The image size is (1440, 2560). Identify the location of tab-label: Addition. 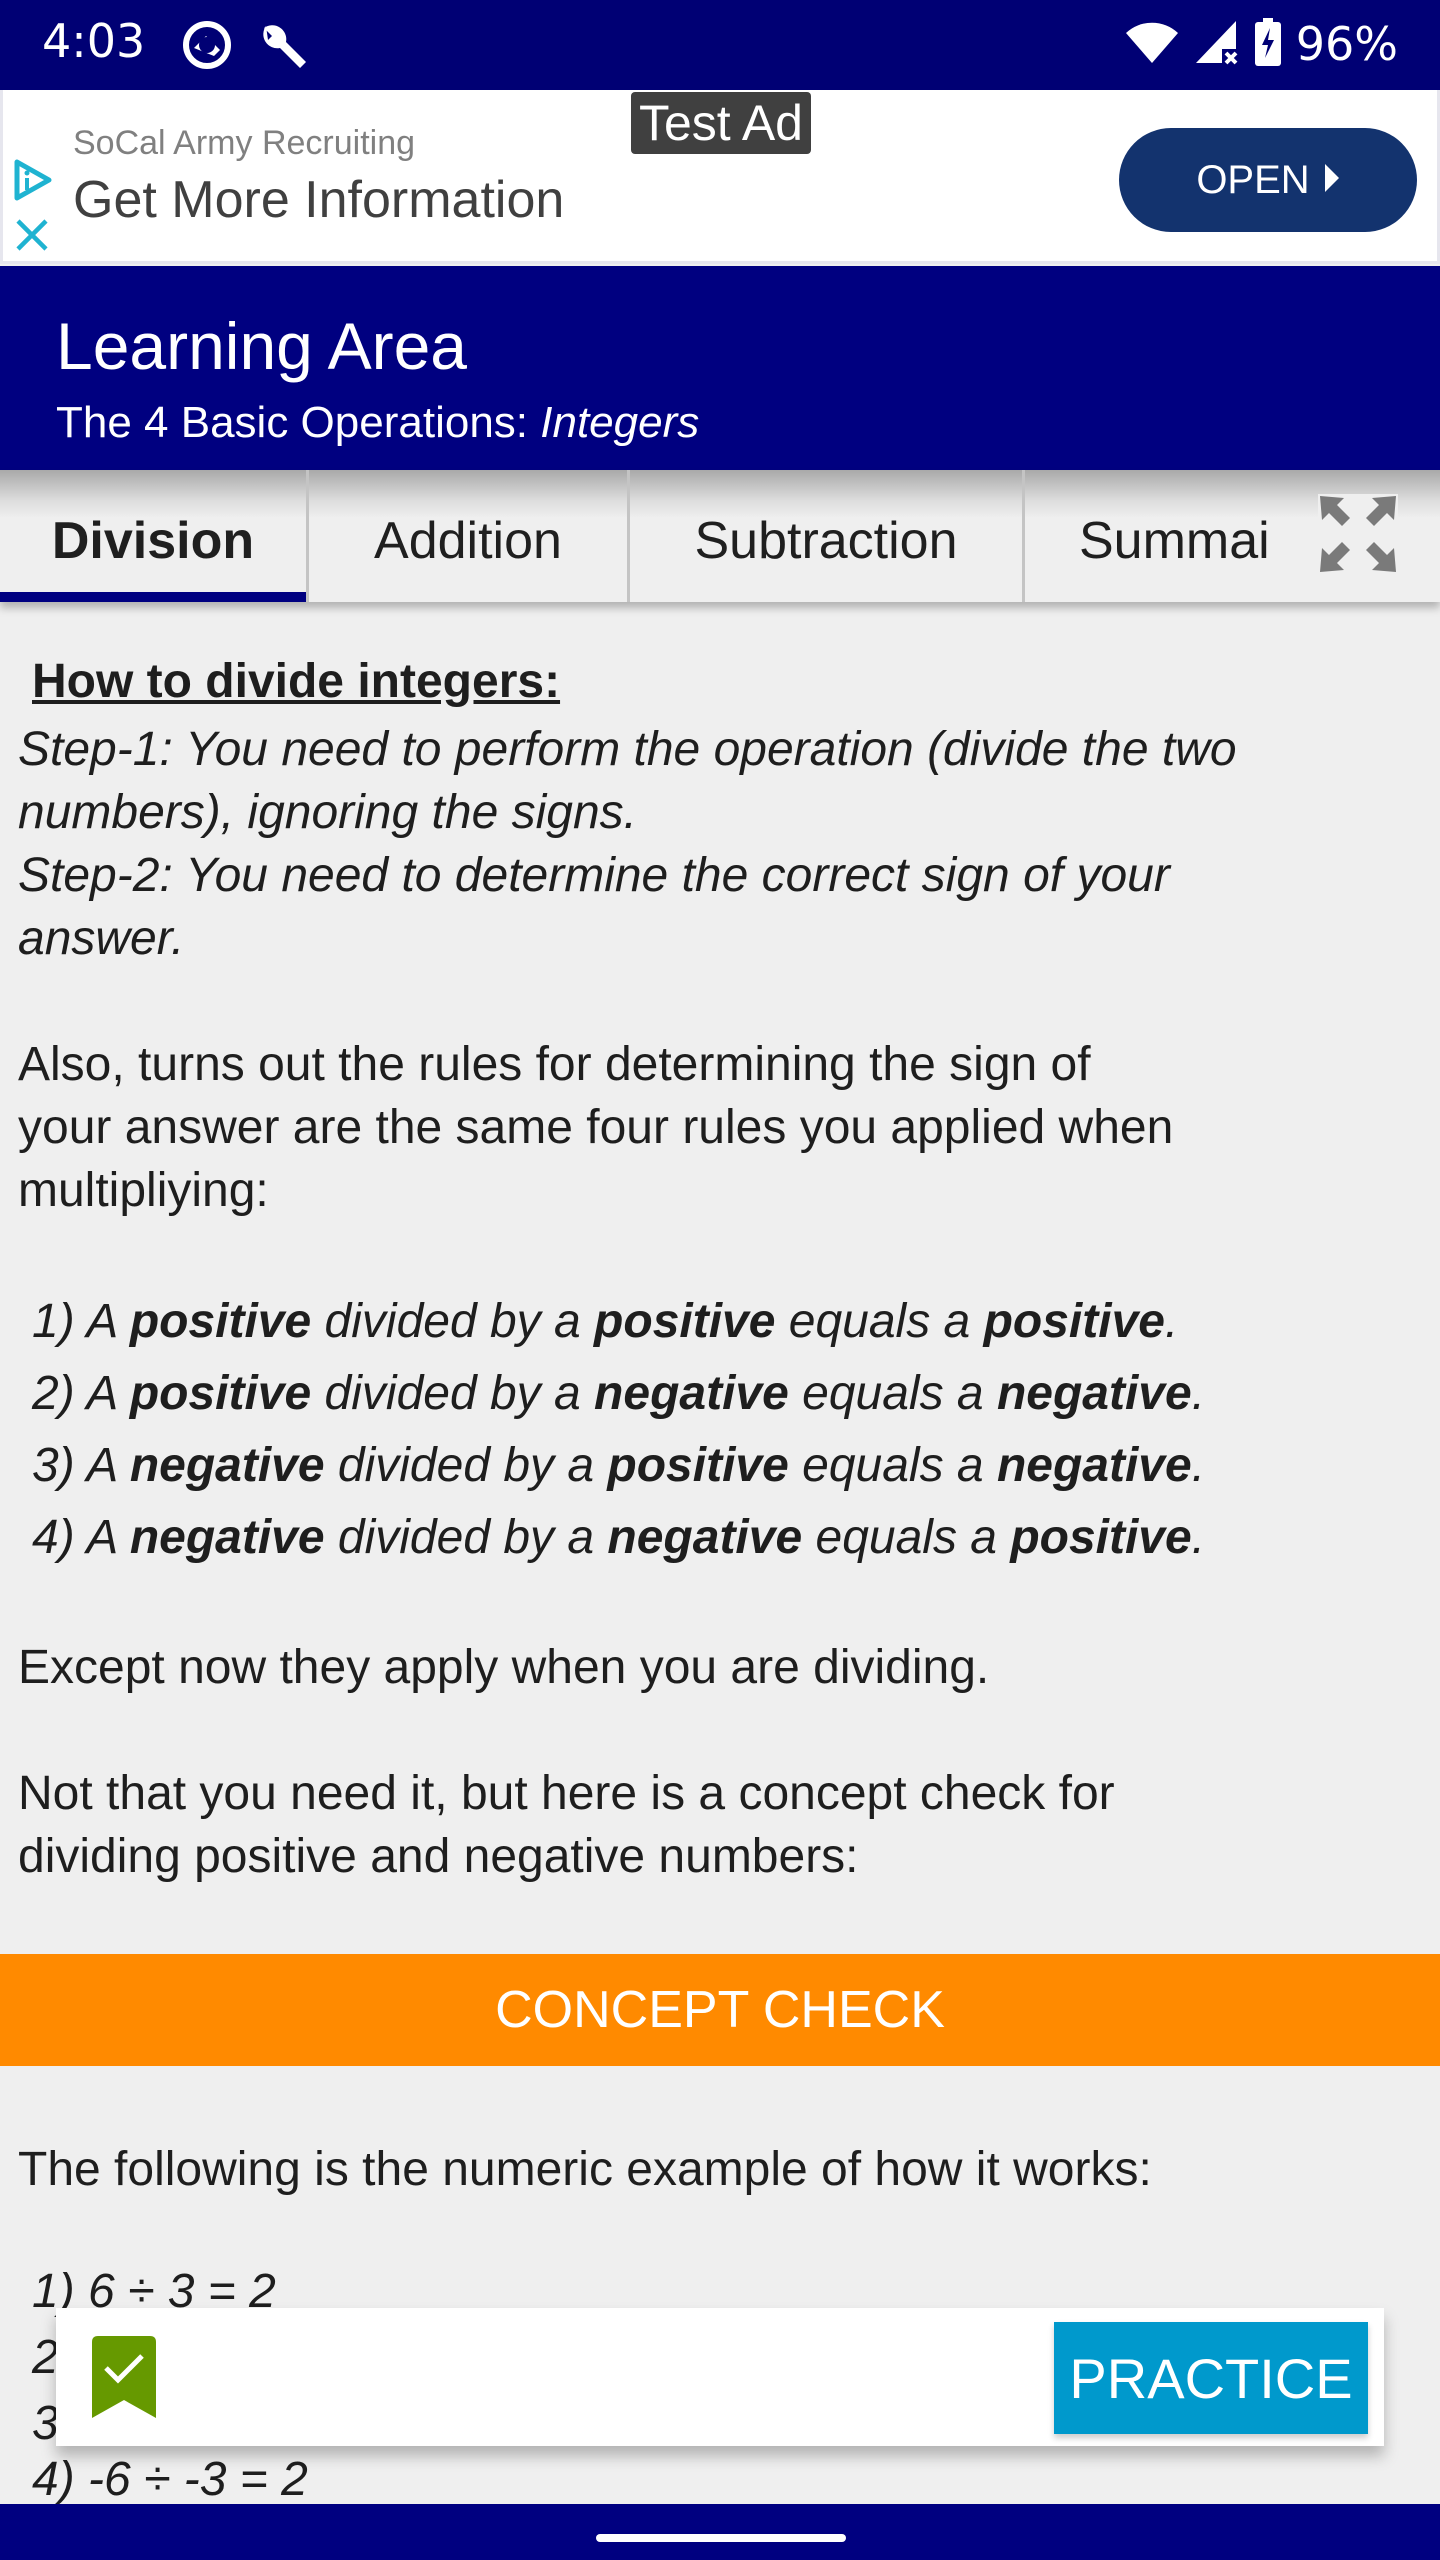
(468, 541).